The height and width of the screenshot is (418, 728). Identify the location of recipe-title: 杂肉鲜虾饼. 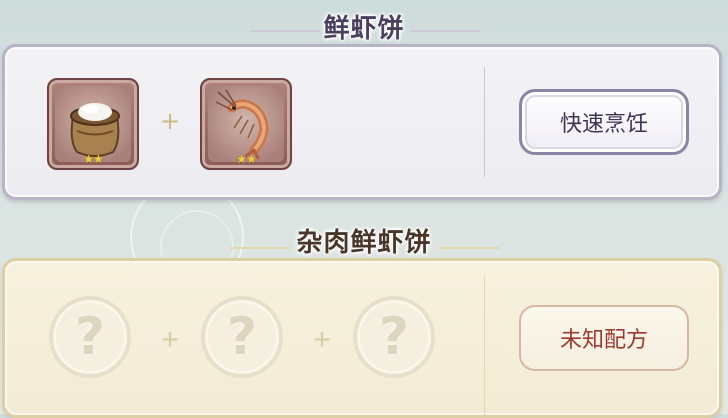
(364, 243).